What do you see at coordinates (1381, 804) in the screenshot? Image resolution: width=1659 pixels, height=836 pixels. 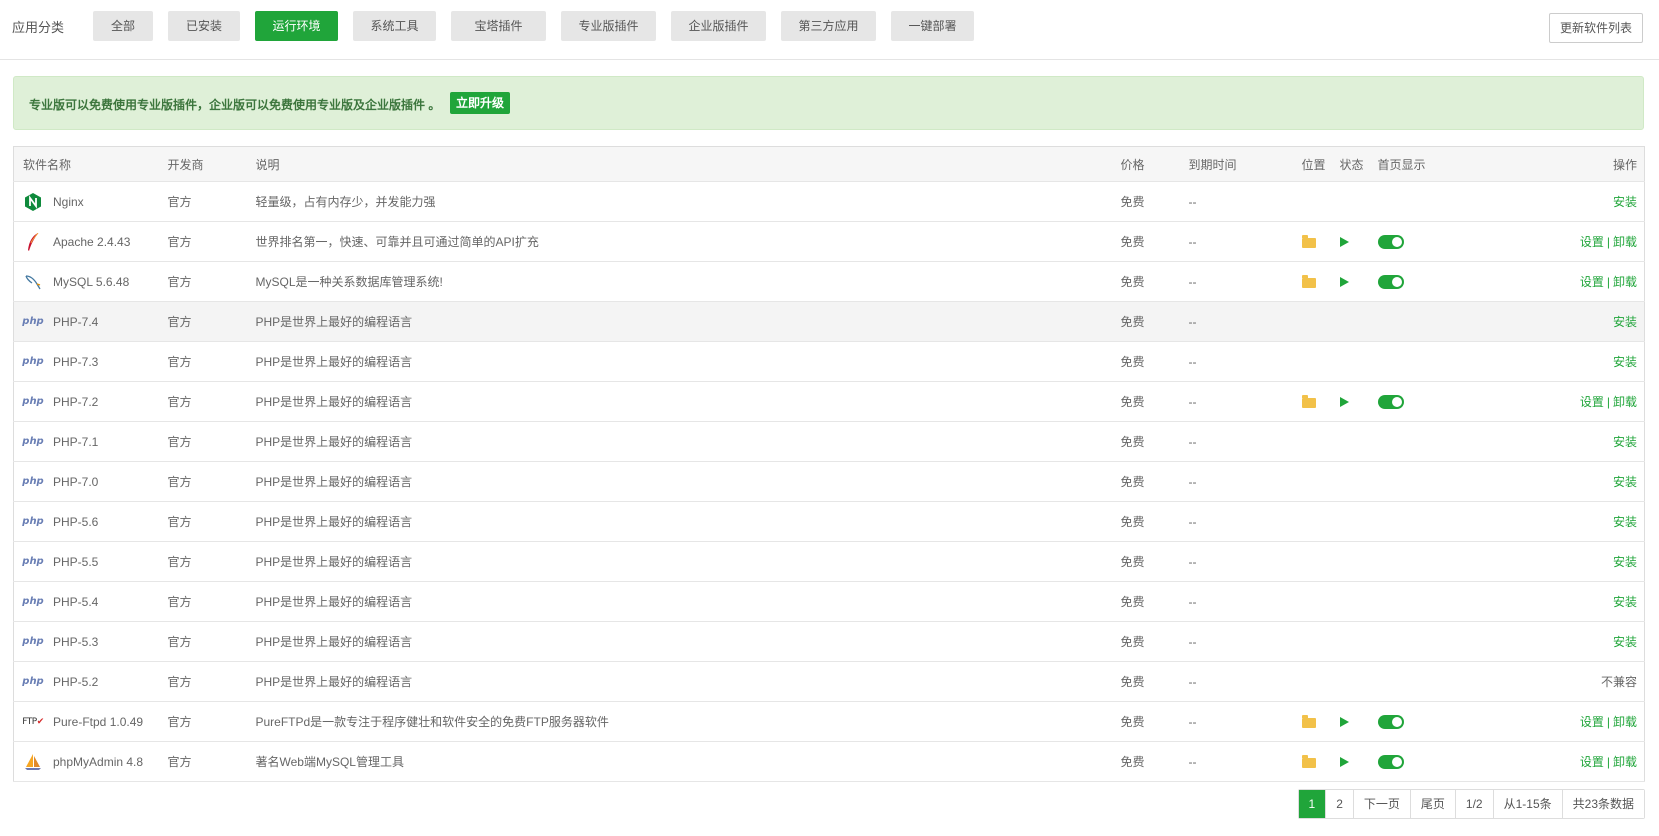 I see `next-page-button: 下一页` at bounding box center [1381, 804].